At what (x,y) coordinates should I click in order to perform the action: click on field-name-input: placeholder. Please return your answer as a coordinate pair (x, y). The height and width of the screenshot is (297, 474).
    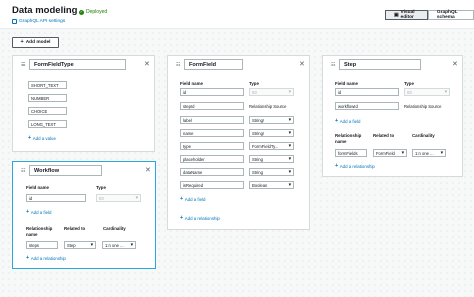
    Looking at the image, I should click on (212, 159).